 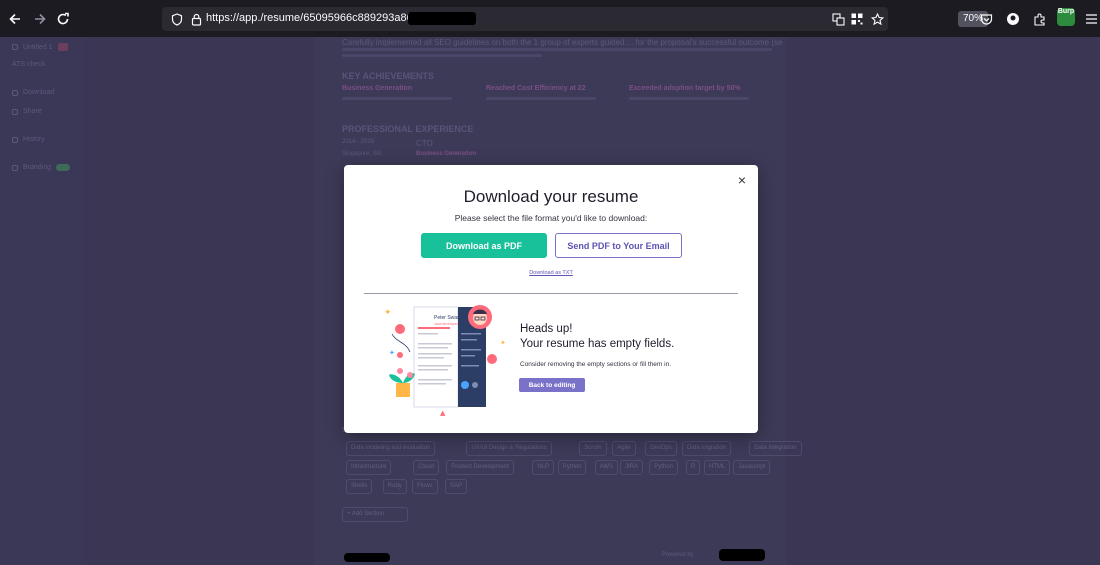 I want to click on add-section-button: + Add Section, so click(x=375, y=514).